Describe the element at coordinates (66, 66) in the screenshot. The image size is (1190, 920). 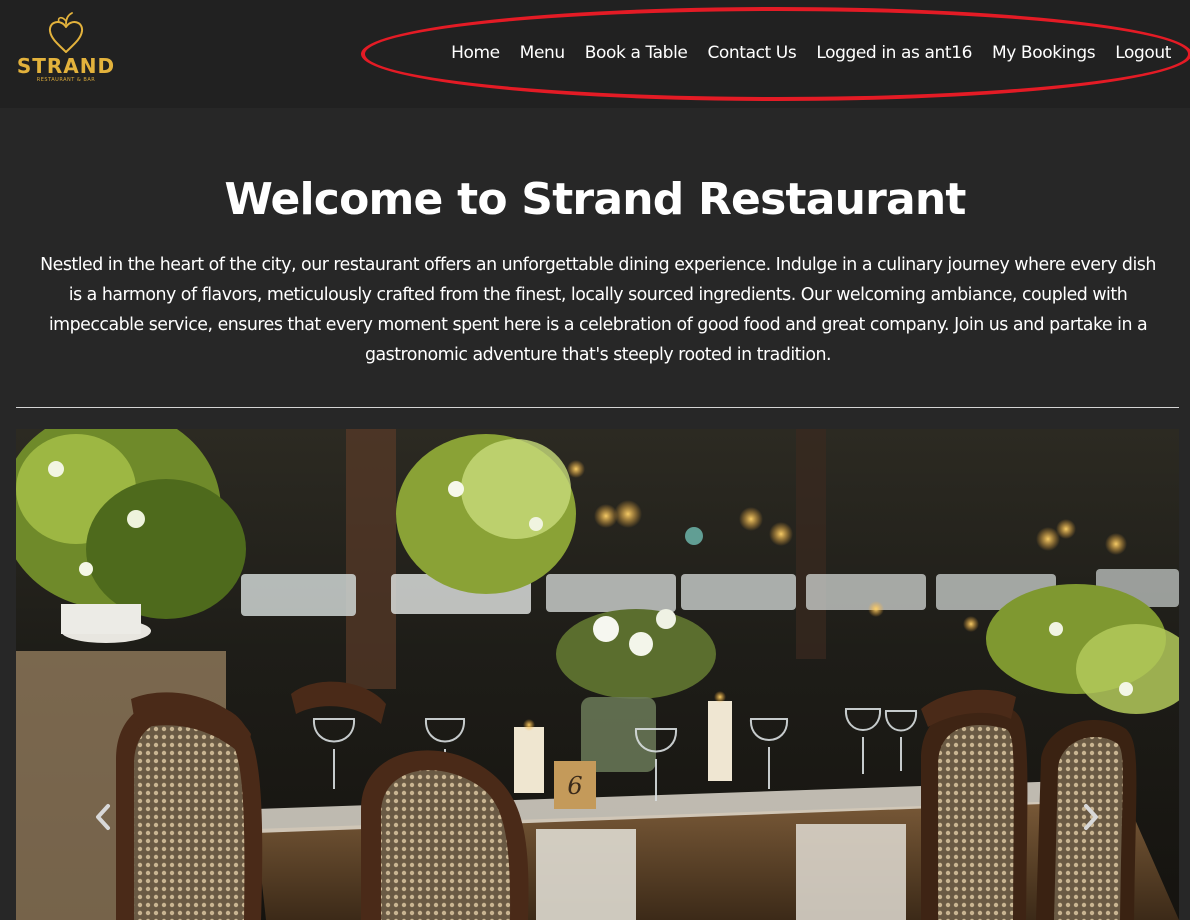
I see `brand-name: STRAND` at that location.